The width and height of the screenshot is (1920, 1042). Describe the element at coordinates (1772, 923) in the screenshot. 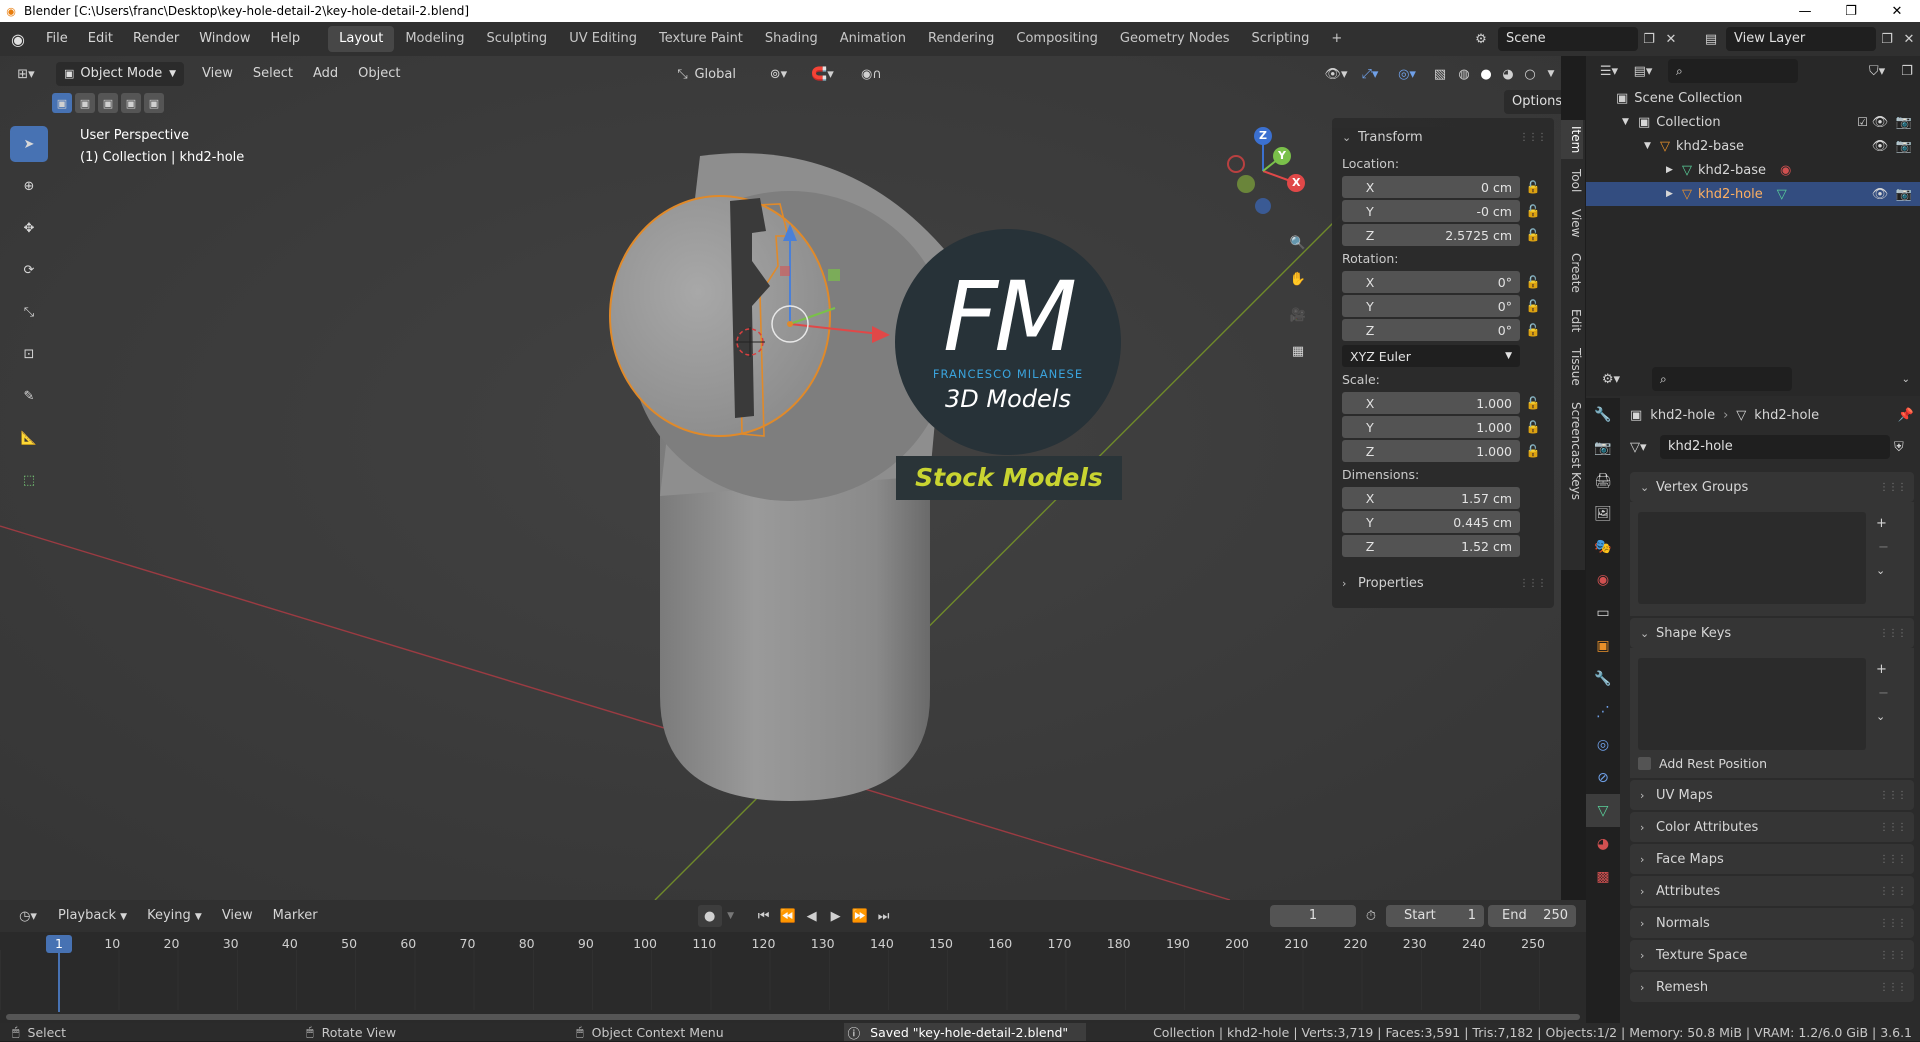

I see `normals-panel-header: › Normals ⋮⋮⋮` at that location.